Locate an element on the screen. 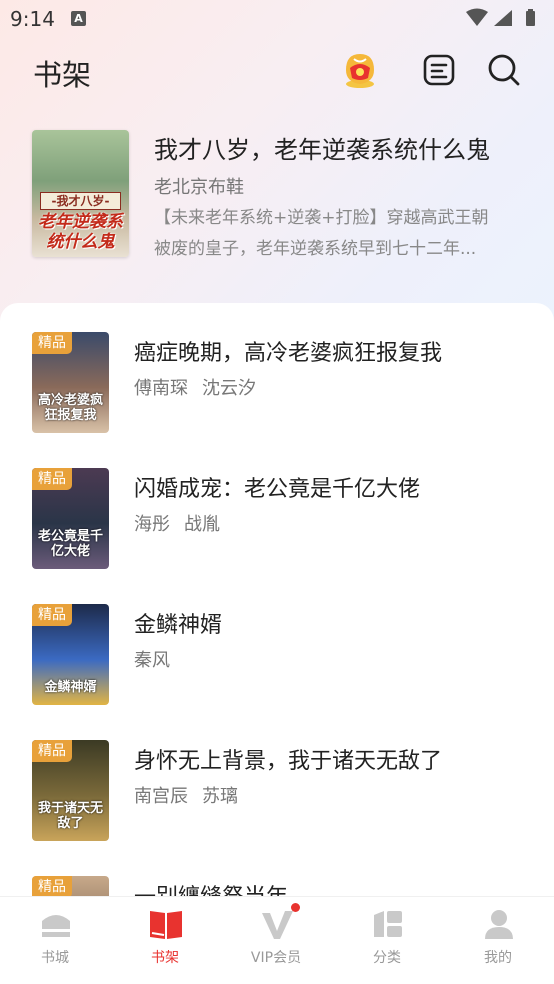 Image resolution: width=554 pixels, height=984 pixels. list-item: 精品 我于诸天无敌了 身怀无上背景，我于诸天无敌了 南宫辰 苏璃 is located at coordinates (277, 791).